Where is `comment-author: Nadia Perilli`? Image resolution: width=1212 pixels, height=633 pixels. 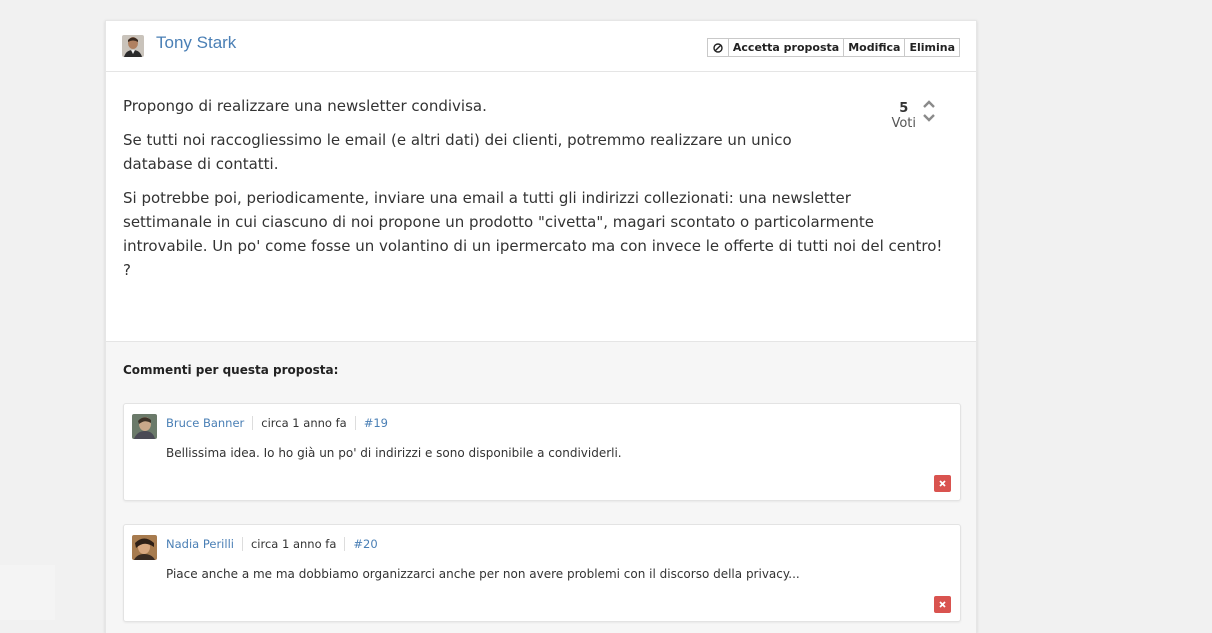
comment-author: Nadia Perilli is located at coordinates (200, 544).